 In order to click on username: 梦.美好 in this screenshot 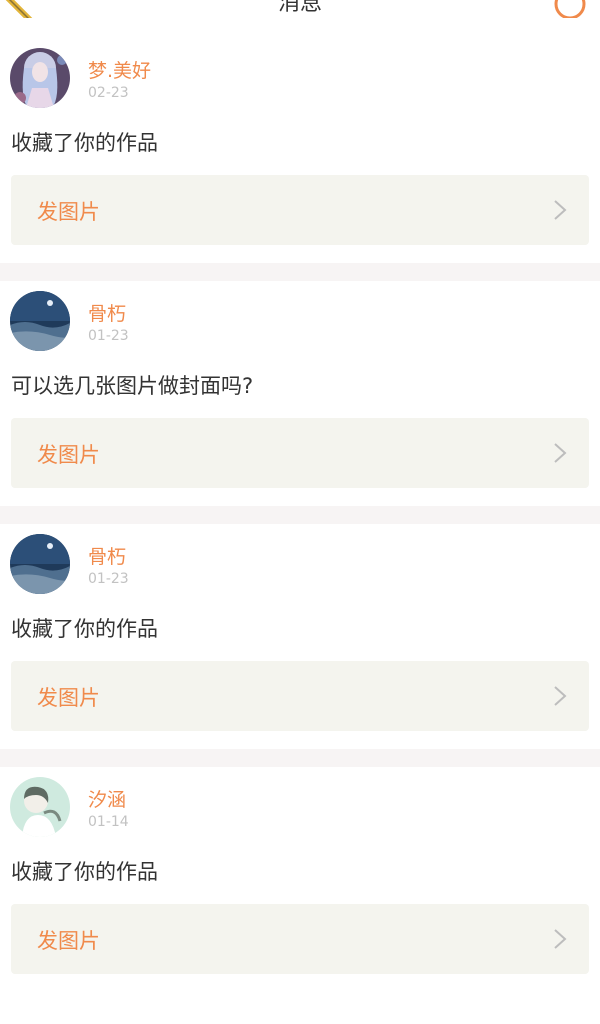, I will do `click(119, 69)`.